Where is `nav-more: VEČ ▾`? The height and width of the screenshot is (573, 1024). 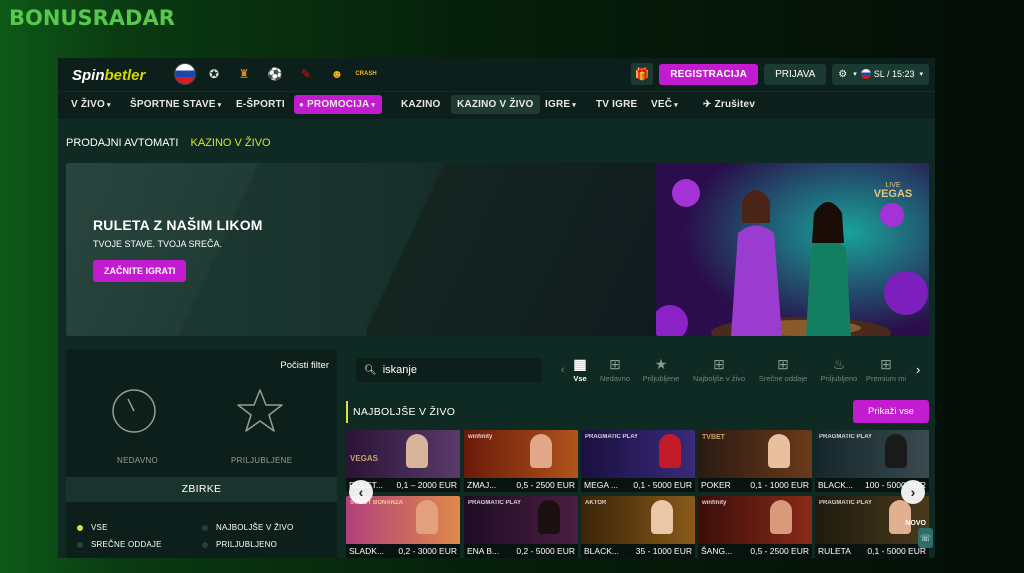
nav-more: VEČ ▾ is located at coordinates (664, 104).